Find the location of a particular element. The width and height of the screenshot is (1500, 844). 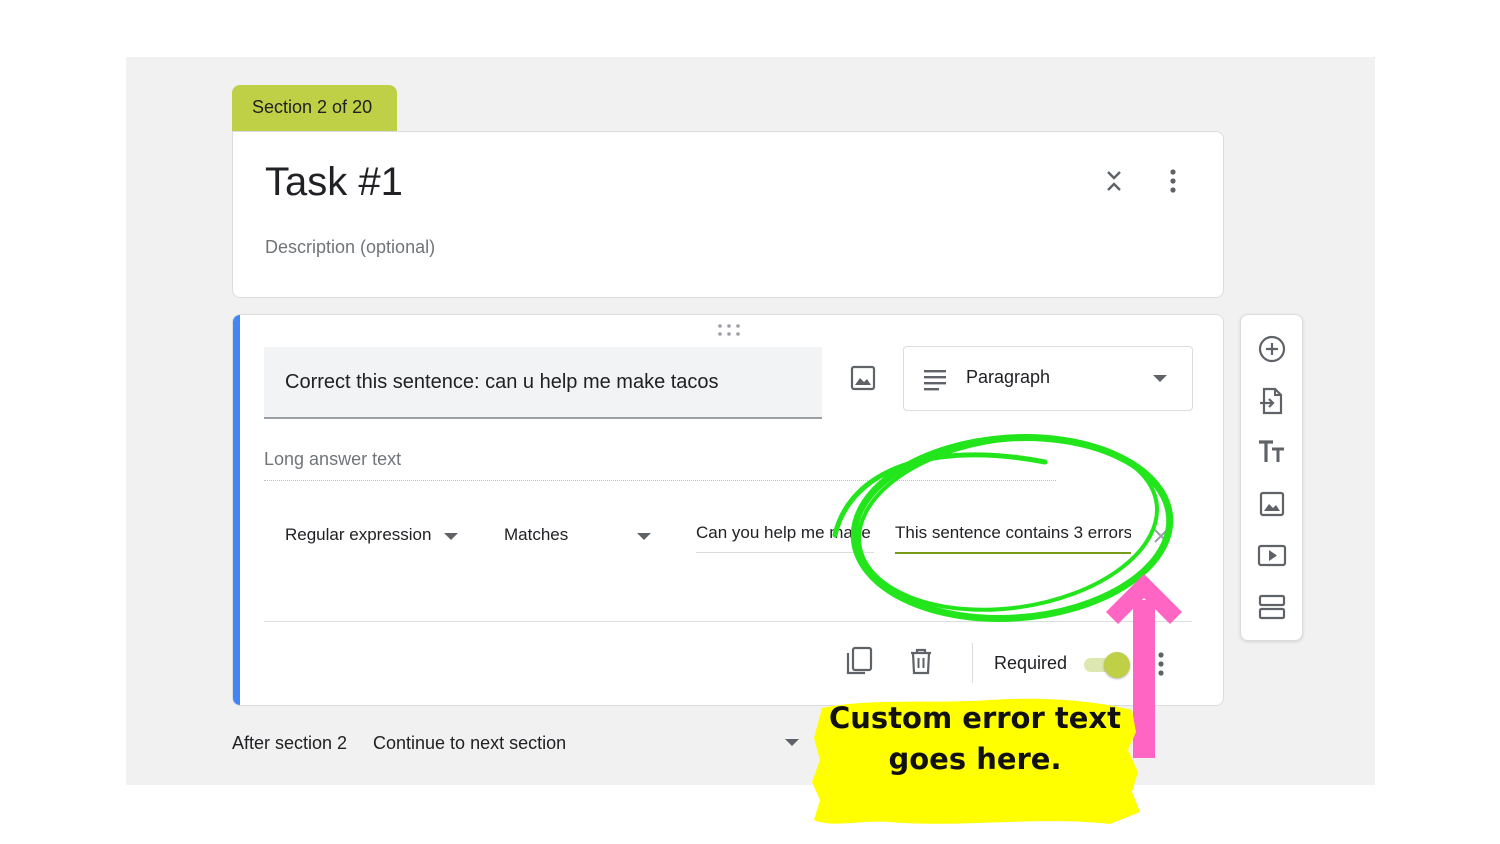

add-question-icon is located at coordinates (1272, 349).